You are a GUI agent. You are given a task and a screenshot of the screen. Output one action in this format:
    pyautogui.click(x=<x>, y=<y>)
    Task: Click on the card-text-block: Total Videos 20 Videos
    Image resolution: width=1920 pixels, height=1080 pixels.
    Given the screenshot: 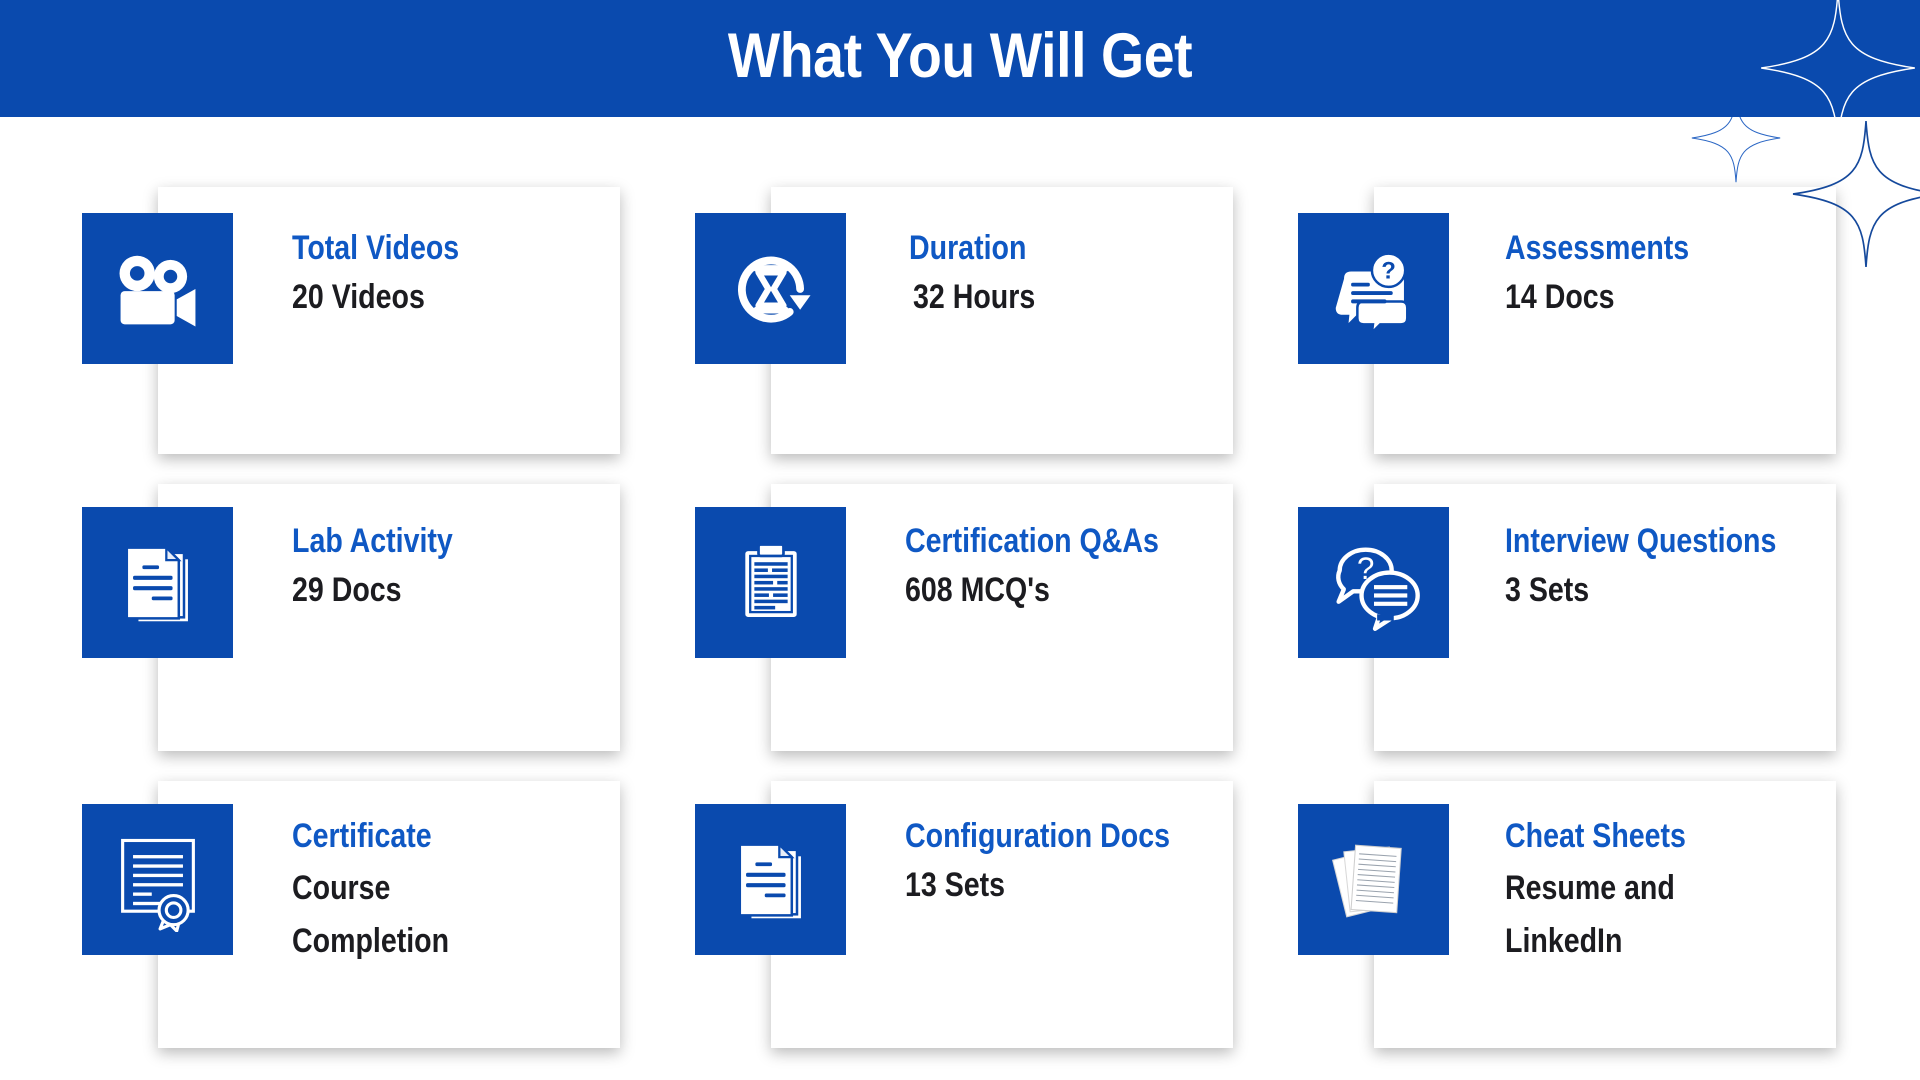 What is the action you would take?
    pyautogui.click(x=391, y=274)
    